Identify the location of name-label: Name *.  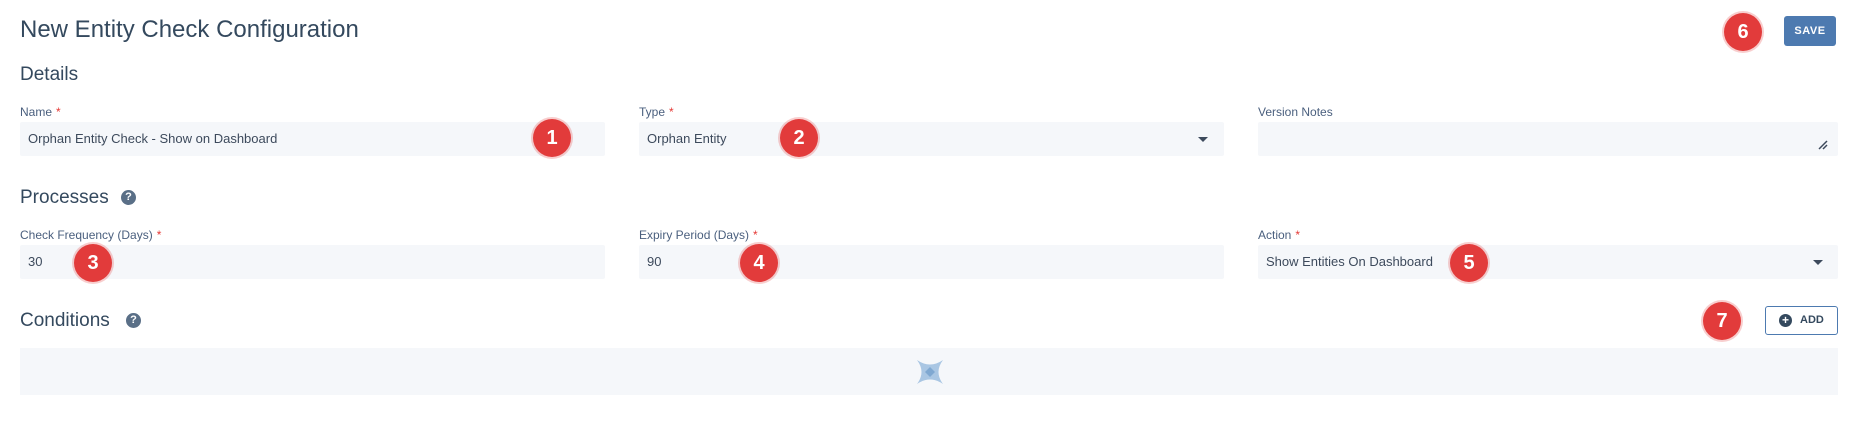
(40, 112).